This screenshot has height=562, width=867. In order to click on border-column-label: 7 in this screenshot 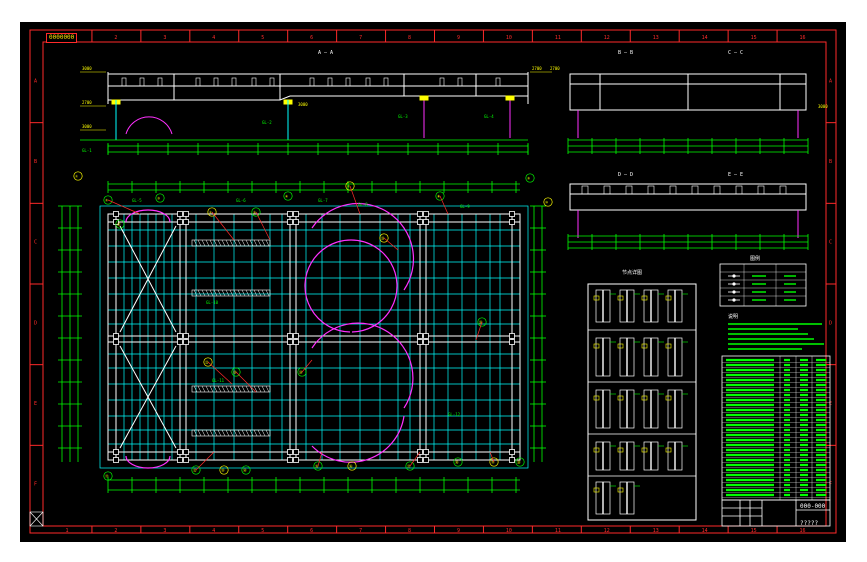, I will do `click(360, 38)`.